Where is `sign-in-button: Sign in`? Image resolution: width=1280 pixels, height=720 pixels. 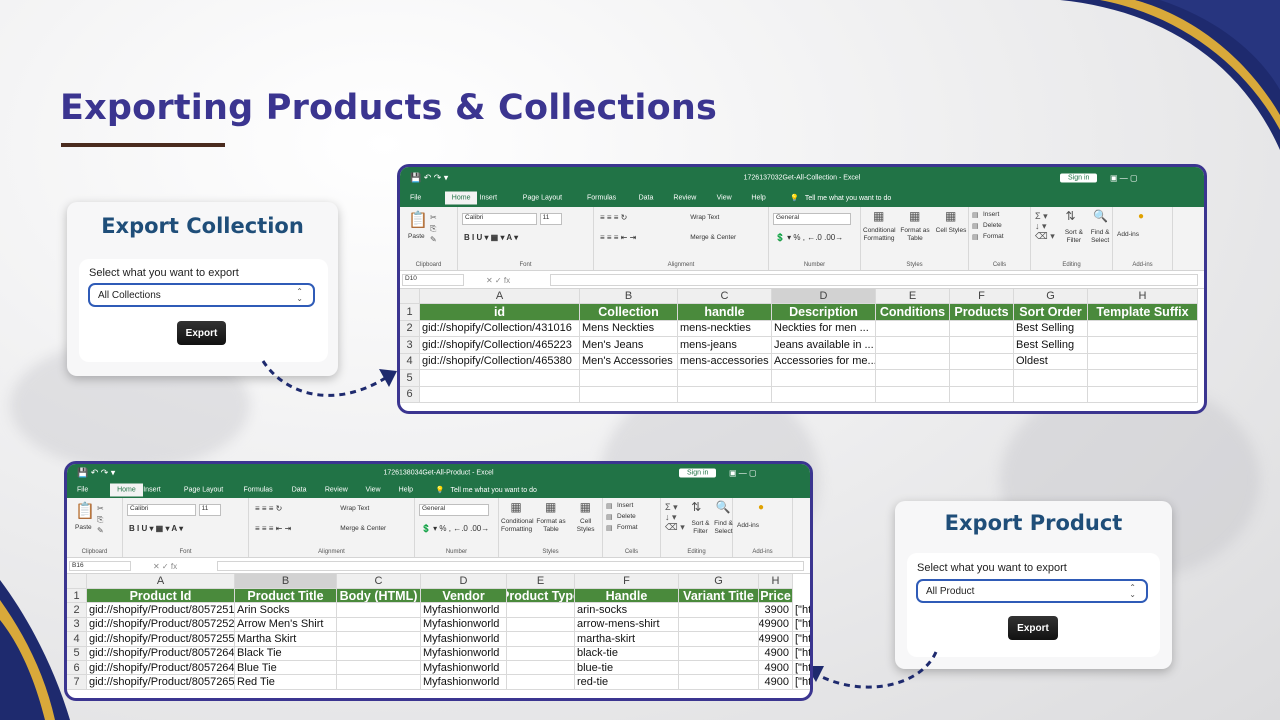 sign-in-button: Sign in is located at coordinates (1079, 178).